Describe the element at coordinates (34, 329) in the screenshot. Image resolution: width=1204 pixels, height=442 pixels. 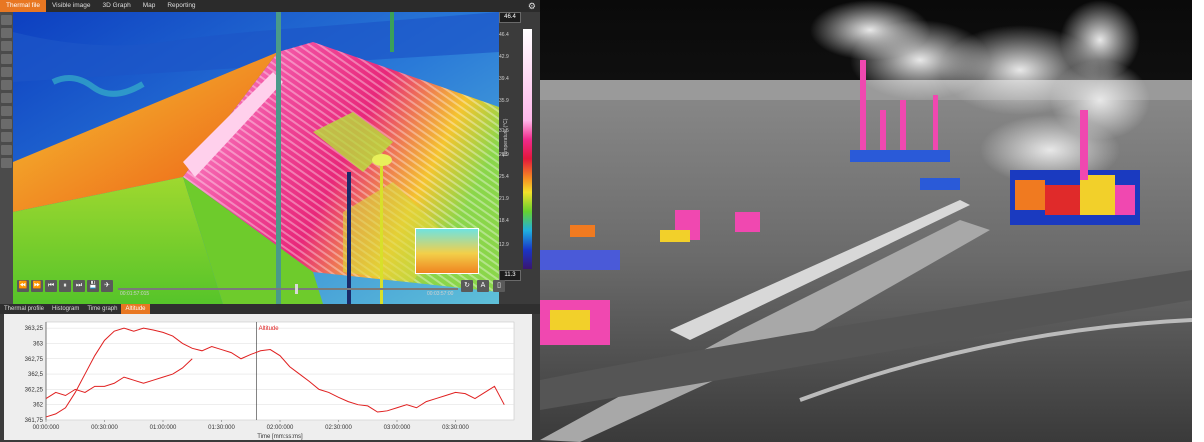
I see `y-tick-label: 363,25` at that location.